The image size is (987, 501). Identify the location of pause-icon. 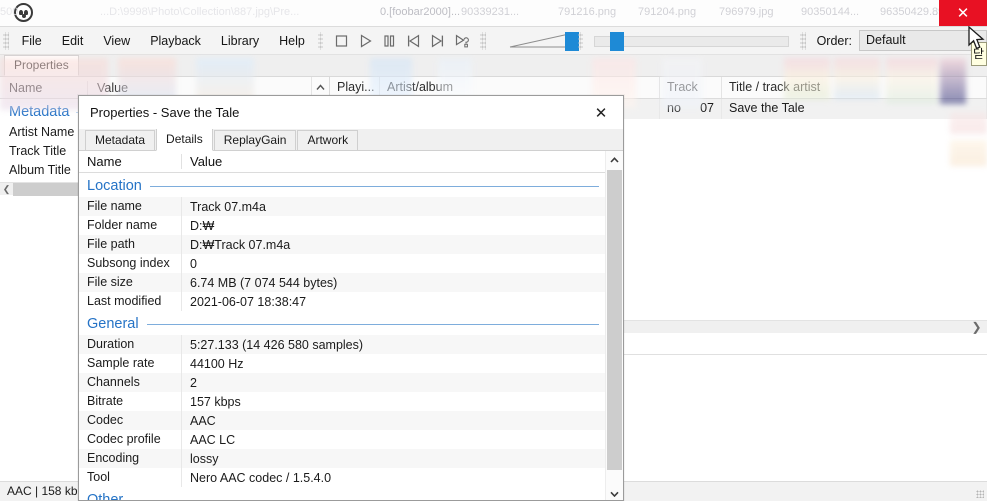
(389, 40).